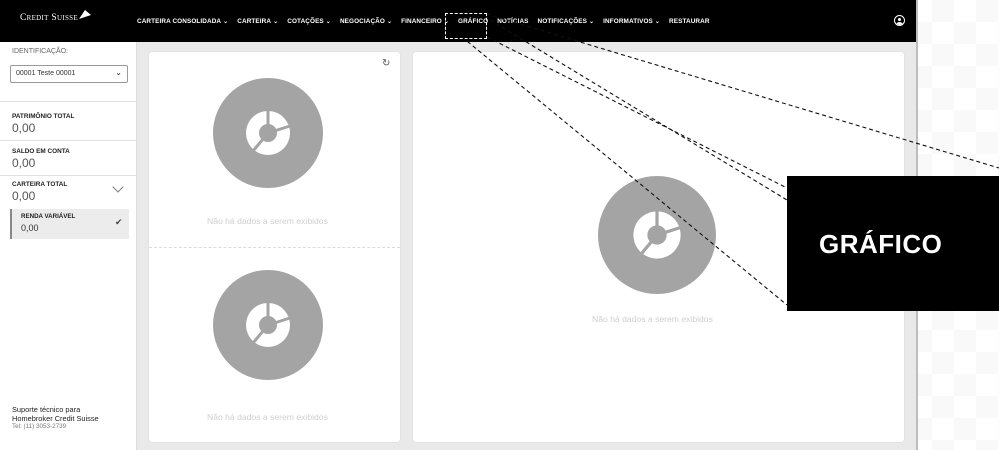  Describe the element at coordinates (881, 244) in the screenshot. I see `callout-label: GRÁFICO` at that location.